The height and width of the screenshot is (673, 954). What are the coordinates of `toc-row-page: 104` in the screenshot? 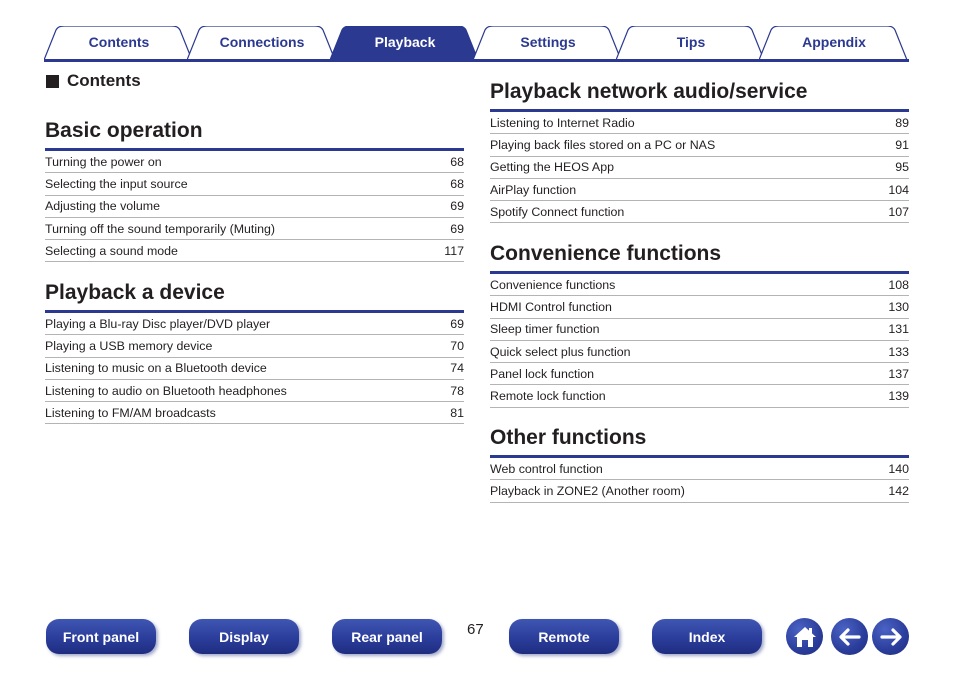 It's located at (898, 189).